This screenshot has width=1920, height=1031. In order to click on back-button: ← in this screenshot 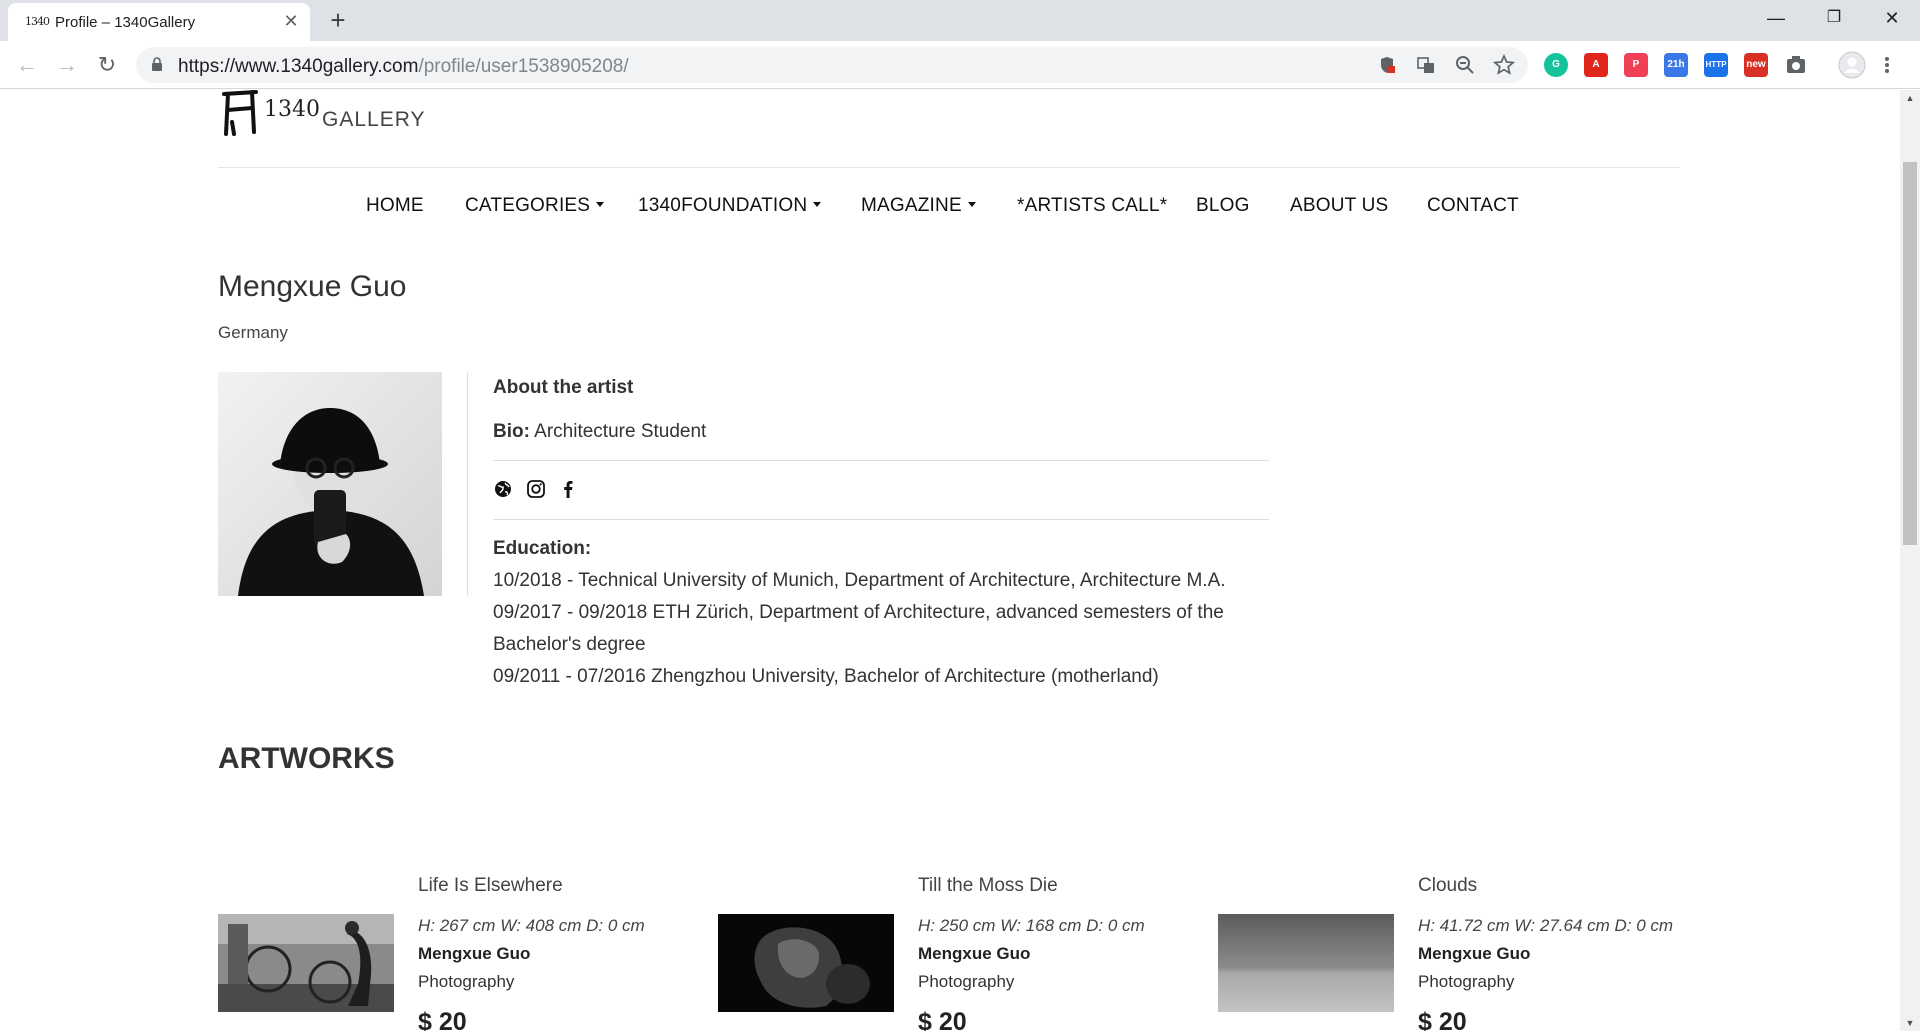, I will do `click(27, 65)`.